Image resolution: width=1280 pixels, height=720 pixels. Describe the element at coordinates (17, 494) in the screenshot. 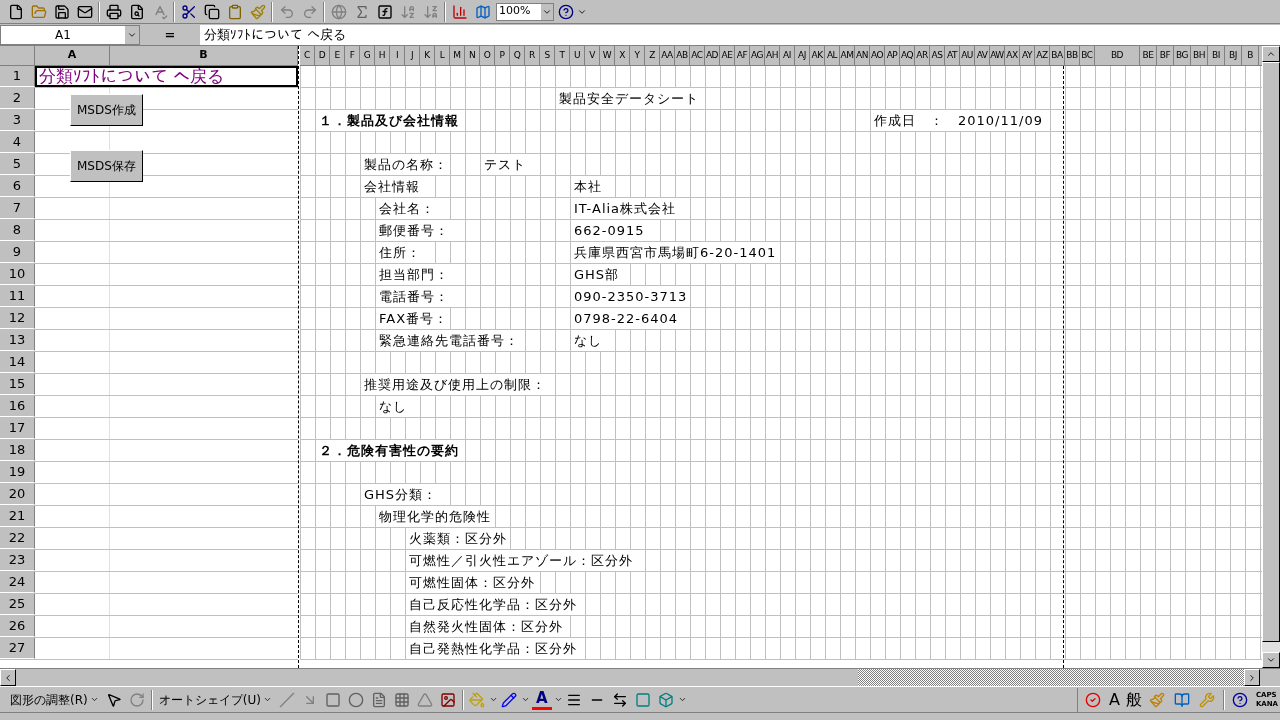

I see `row-header: 20` at that location.